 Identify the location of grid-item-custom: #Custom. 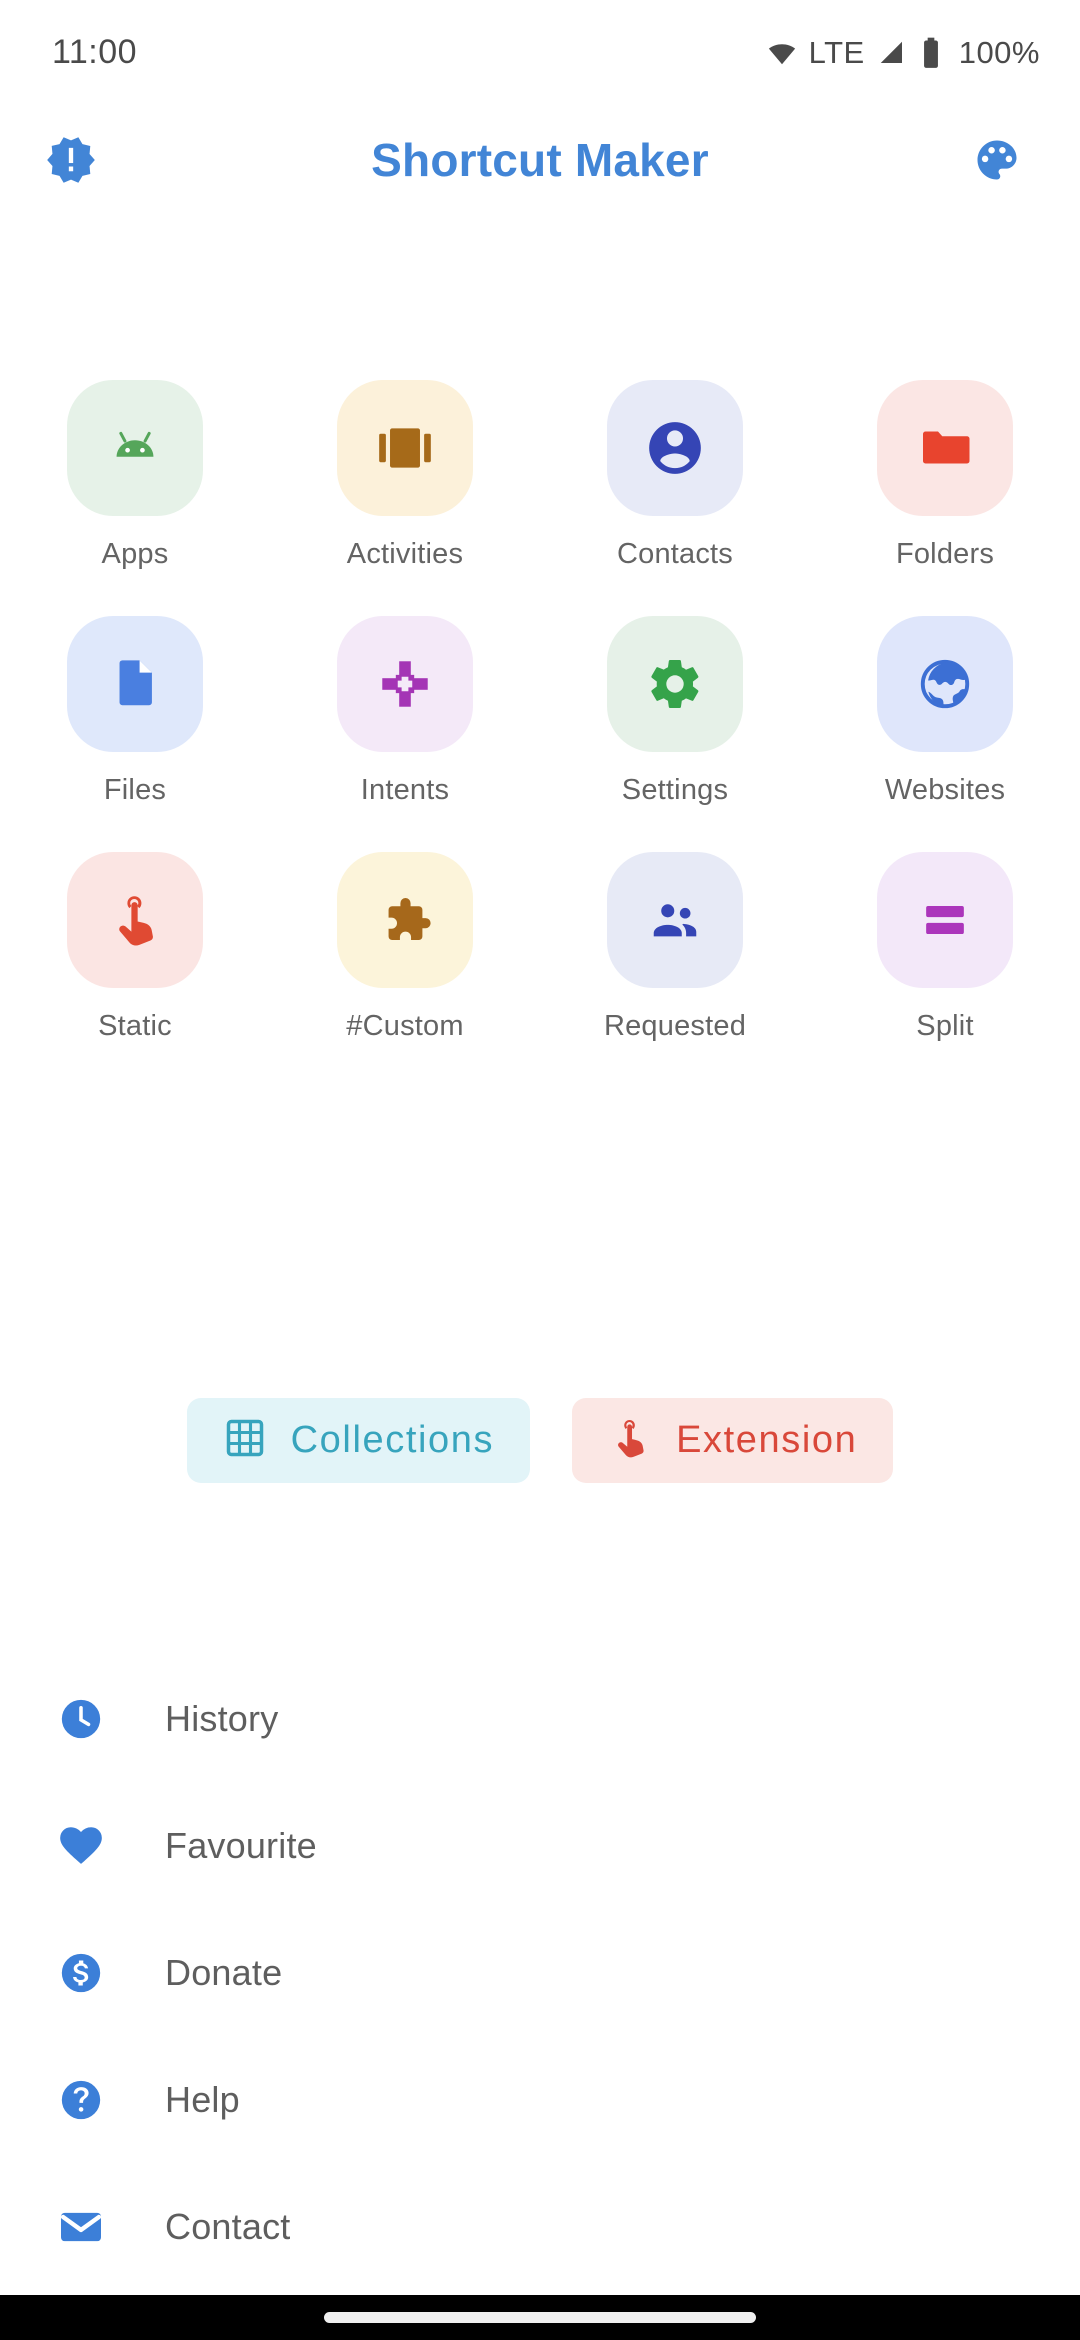
(405, 947).